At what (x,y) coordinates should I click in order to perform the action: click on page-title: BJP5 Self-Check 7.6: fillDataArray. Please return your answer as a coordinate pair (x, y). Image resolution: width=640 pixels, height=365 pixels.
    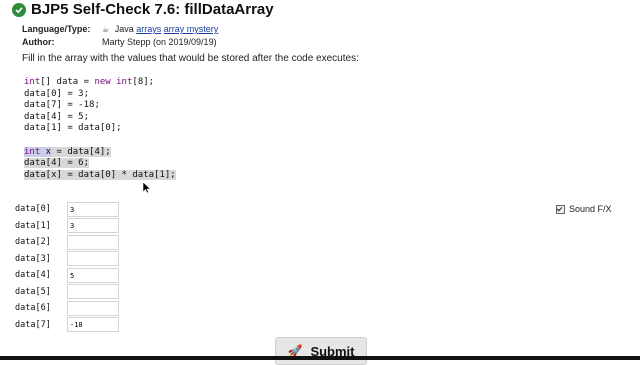
    Looking at the image, I should click on (152, 9).